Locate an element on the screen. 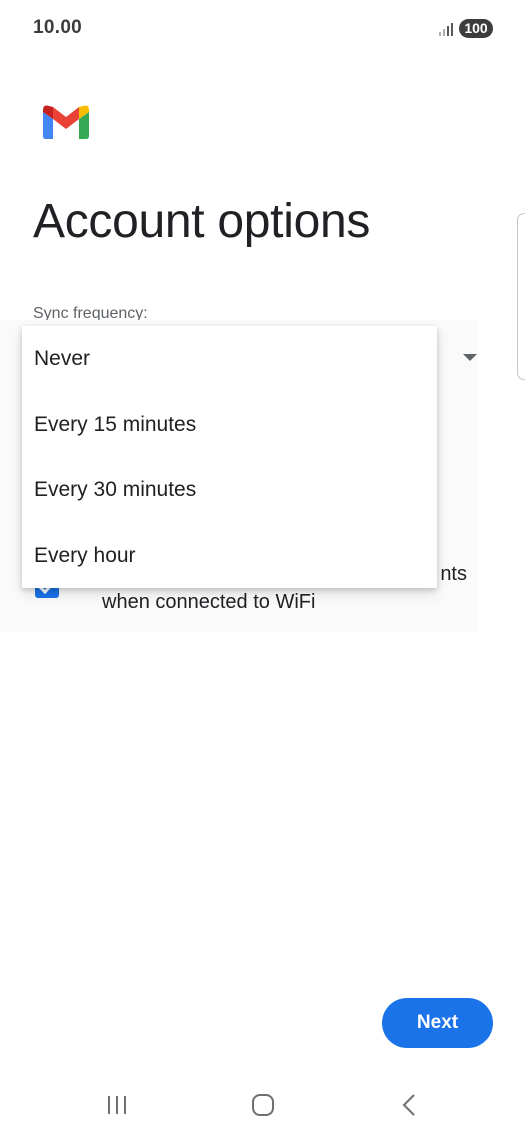 This screenshot has height=1138, width=525. status-bar: 10.00 100 is located at coordinates (262, 30).